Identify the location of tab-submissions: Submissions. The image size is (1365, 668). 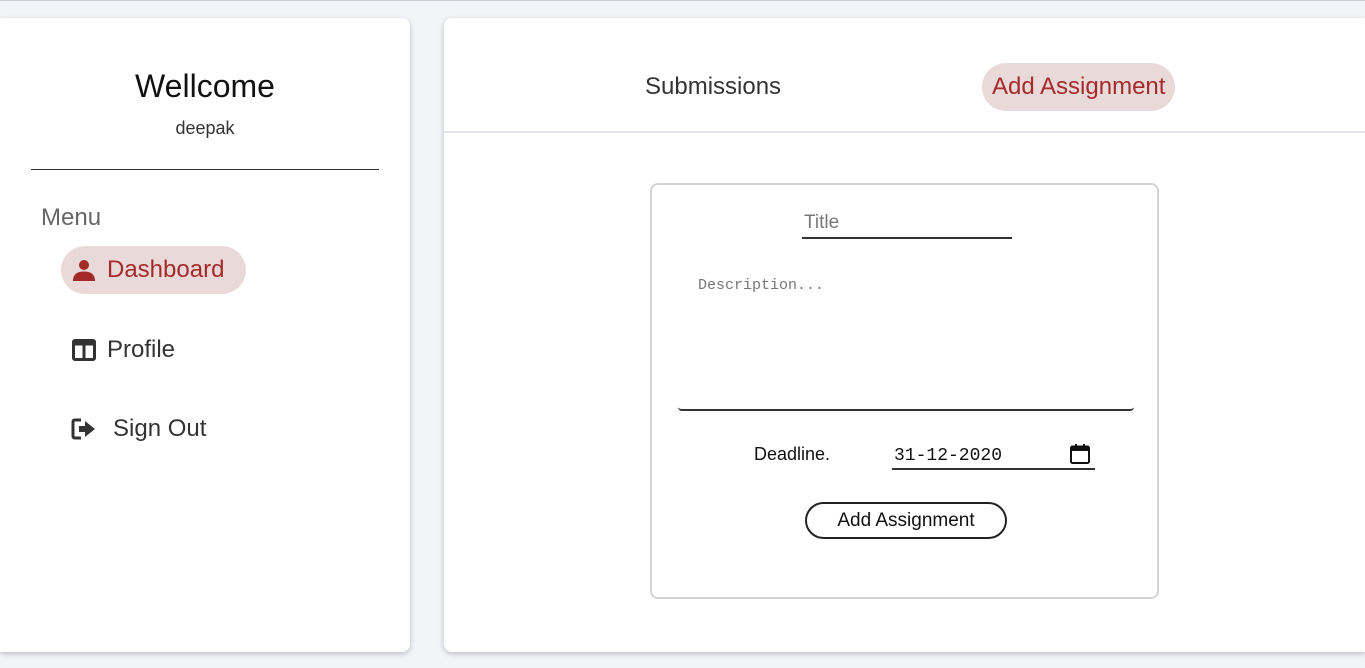
(713, 87).